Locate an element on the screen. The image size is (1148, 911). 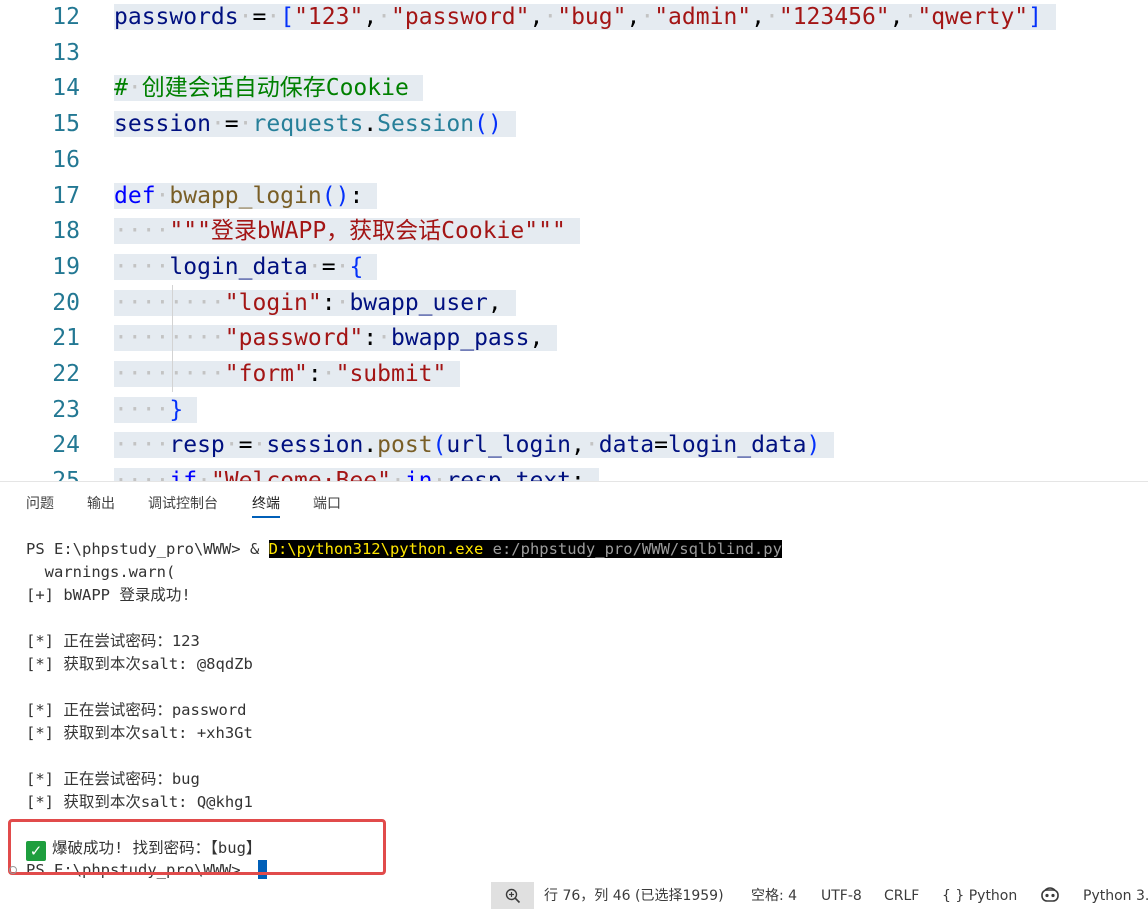
panel-tabs: 问题 输出 调试控制台 终端 端口 is located at coordinates (574, 504).